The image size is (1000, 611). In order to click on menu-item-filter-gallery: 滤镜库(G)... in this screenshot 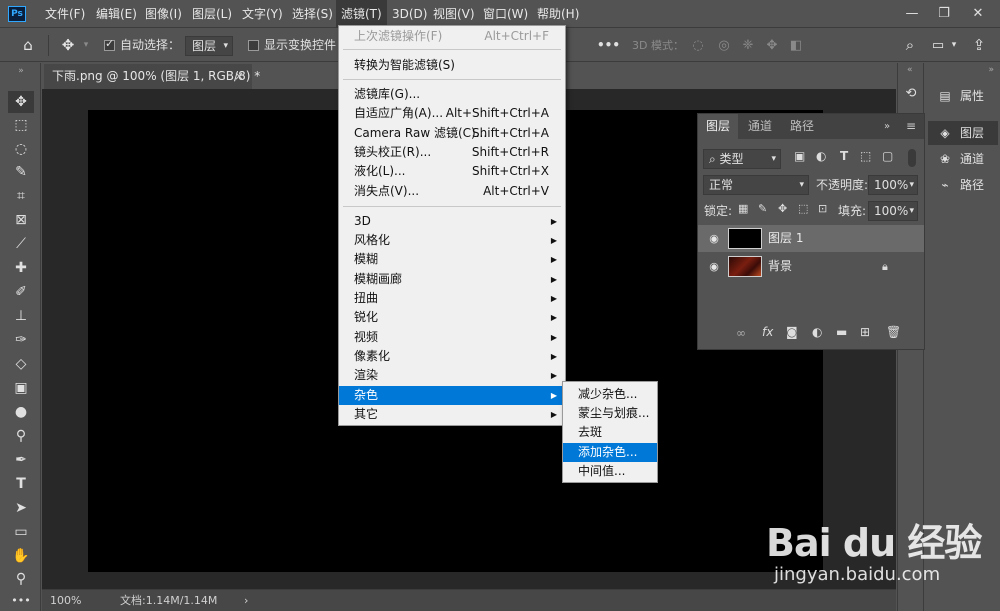, I will do `click(452, 94)`.